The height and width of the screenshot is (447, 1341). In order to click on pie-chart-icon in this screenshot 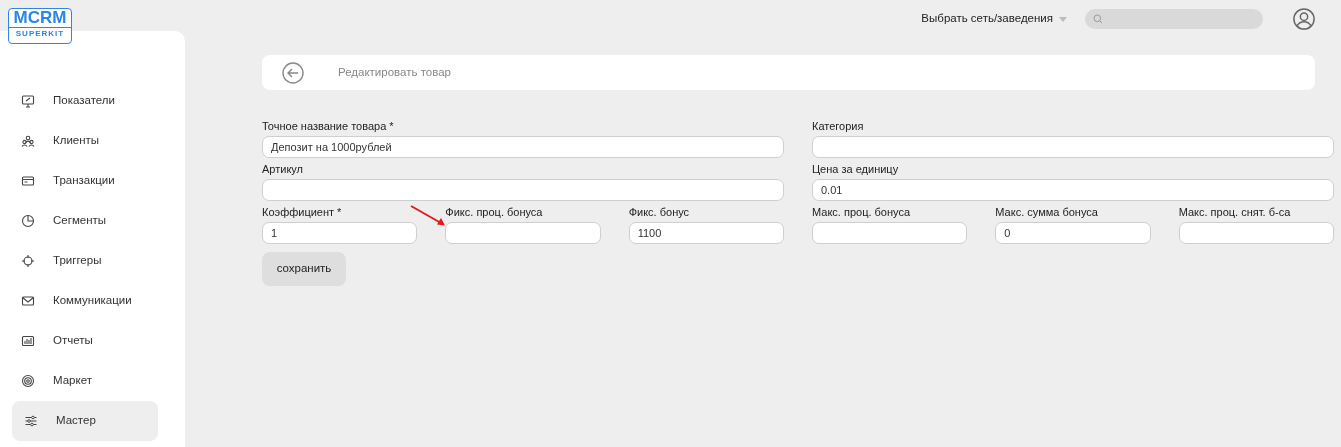, I will do `click(28, 221)`.